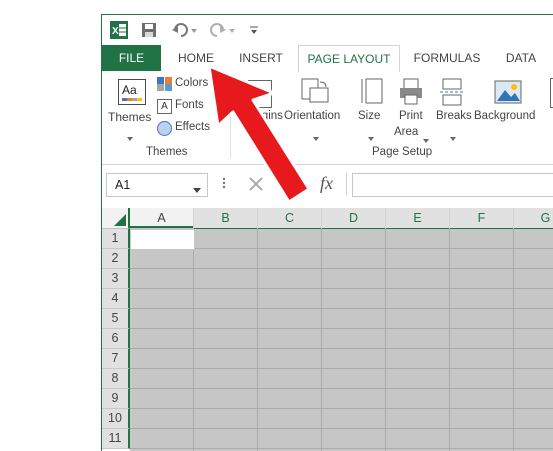  What do you see at coordinates (115, 31) in the screenshot?
I see `excel-logo-letter: X` at bounding box center [115, 31].